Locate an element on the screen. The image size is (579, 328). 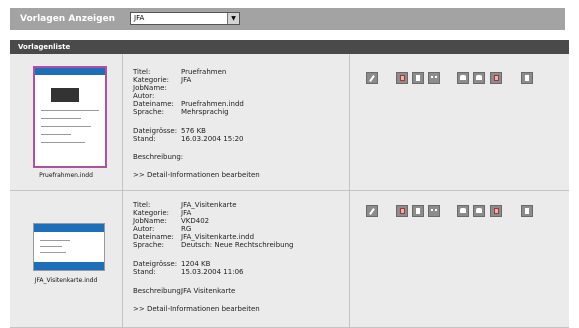
field-stand: Stand: 15.03.2004 11:06 is located at coordinates (188, 272).